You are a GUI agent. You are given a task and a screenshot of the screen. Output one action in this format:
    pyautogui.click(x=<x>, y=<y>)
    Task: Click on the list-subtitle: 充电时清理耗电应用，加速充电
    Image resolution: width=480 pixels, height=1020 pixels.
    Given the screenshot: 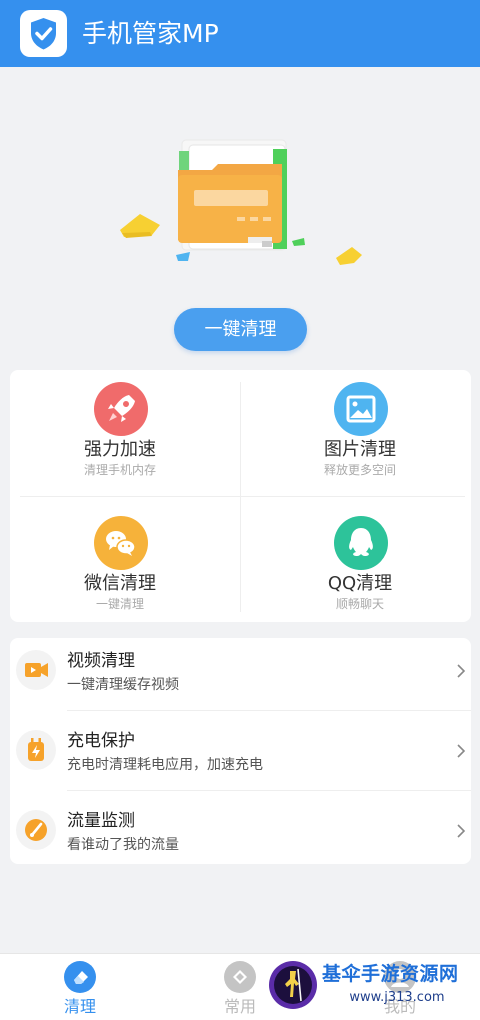 What is the action you would take?
    pyautogui.click(x=165, y=765)
    